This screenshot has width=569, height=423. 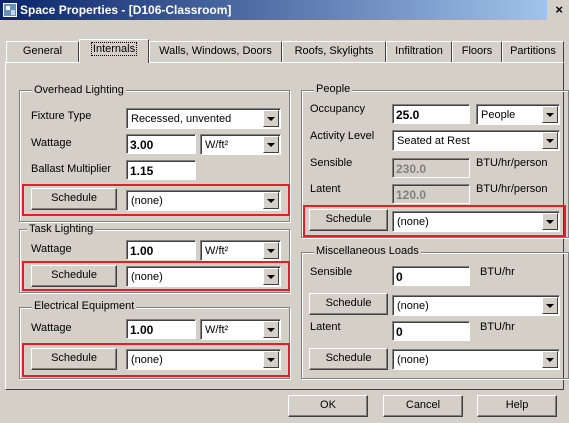 I want to click on miscellaneous-loads-title: Miscellaneous Loads, so click(x=367, y=251).